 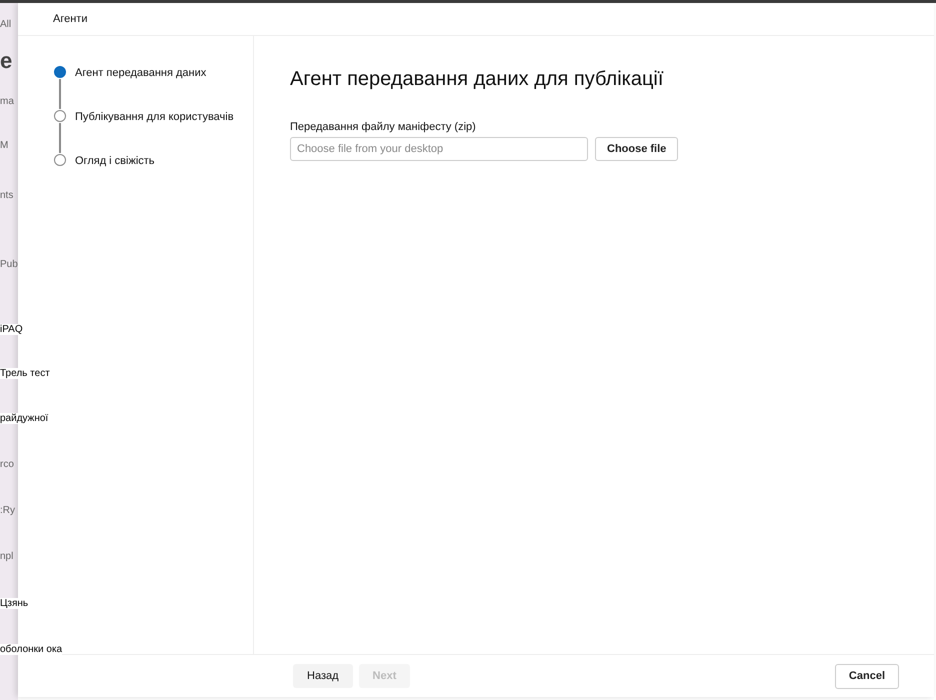 What do you see at coordinates (7, 101) in the screenshot?
I see `background-text: ma` at bounding box center [7, 101].